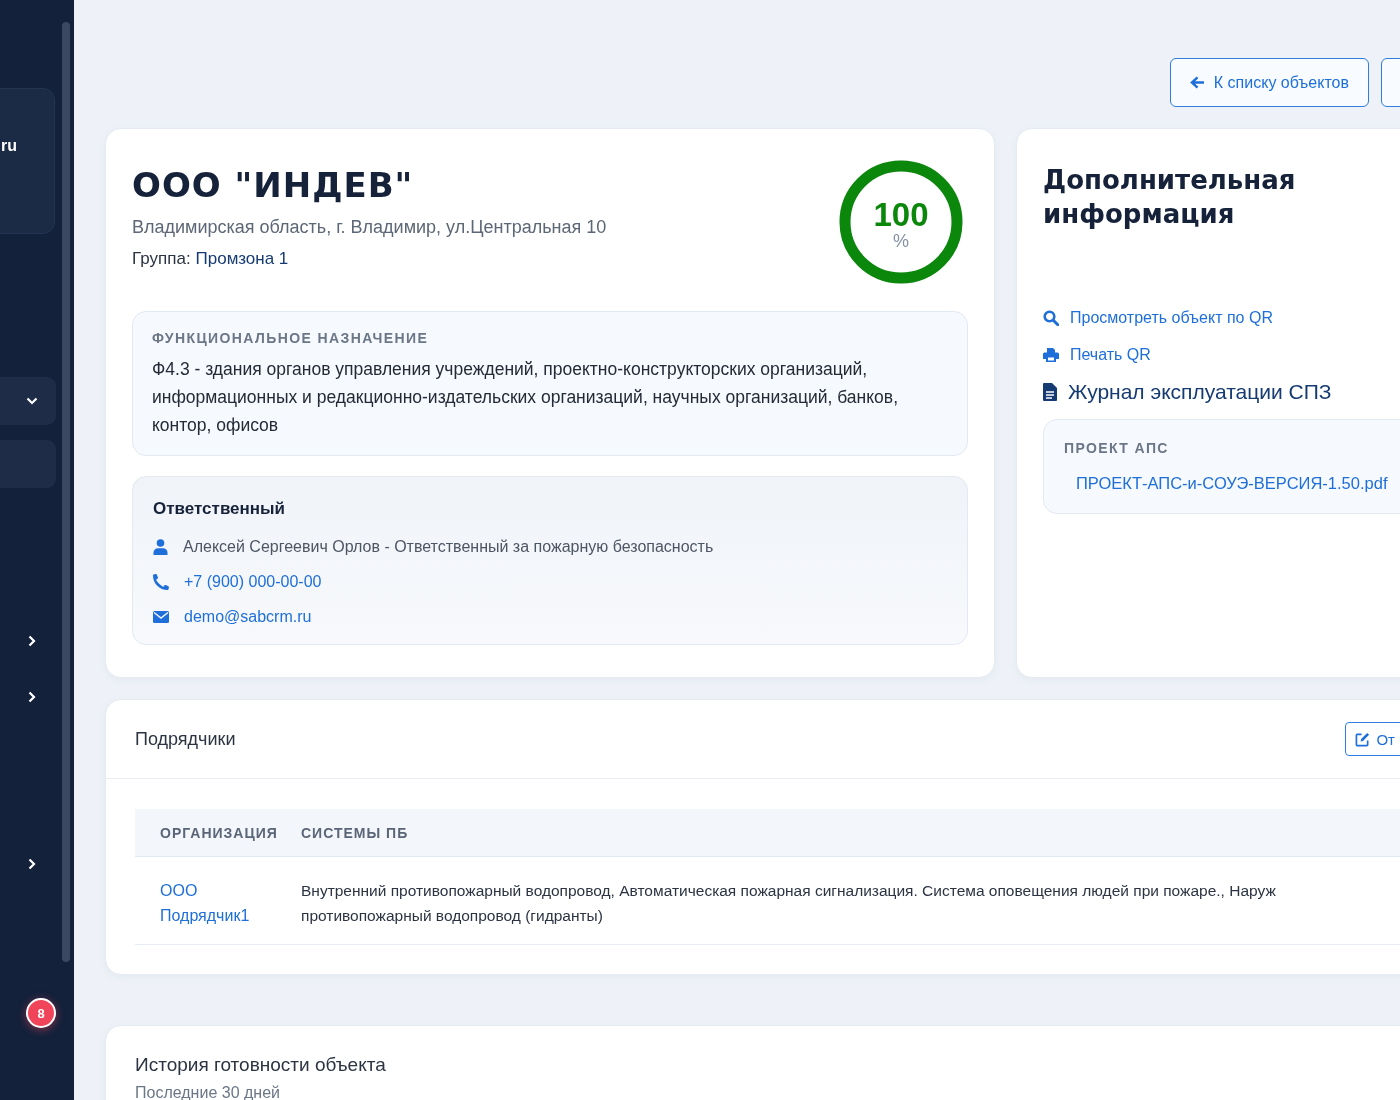 This screenshot has height=1100, width=1400. What do you see at coordinates (253, 581) in the screenshot?
I see `phone-link: +7 (900) 000-00-00` at bounding box center [253, 581].